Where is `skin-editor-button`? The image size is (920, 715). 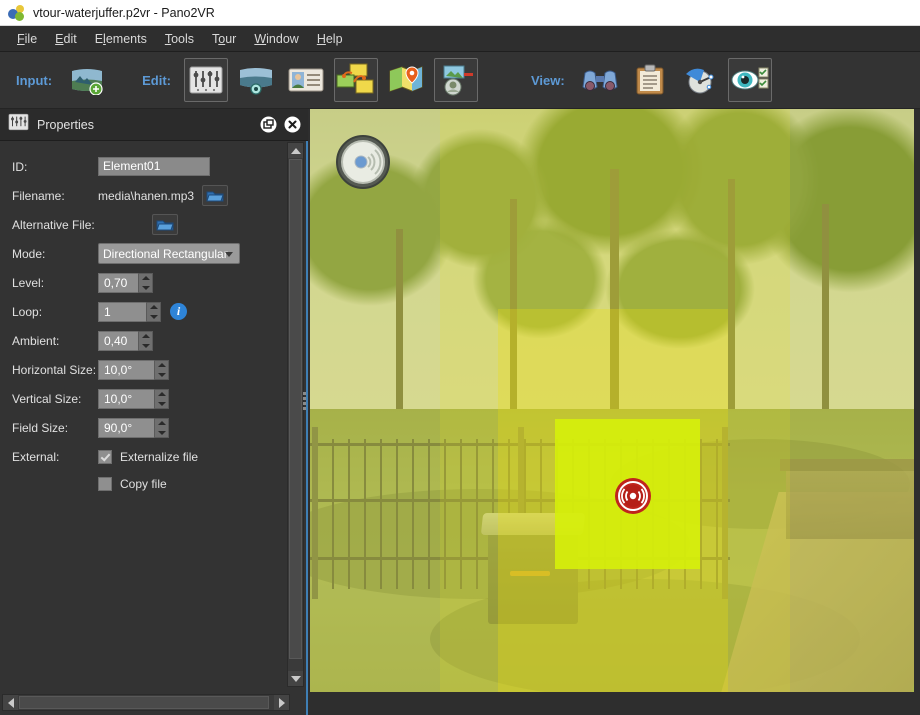
skin-editor-button is located at coordinates (455, 80).